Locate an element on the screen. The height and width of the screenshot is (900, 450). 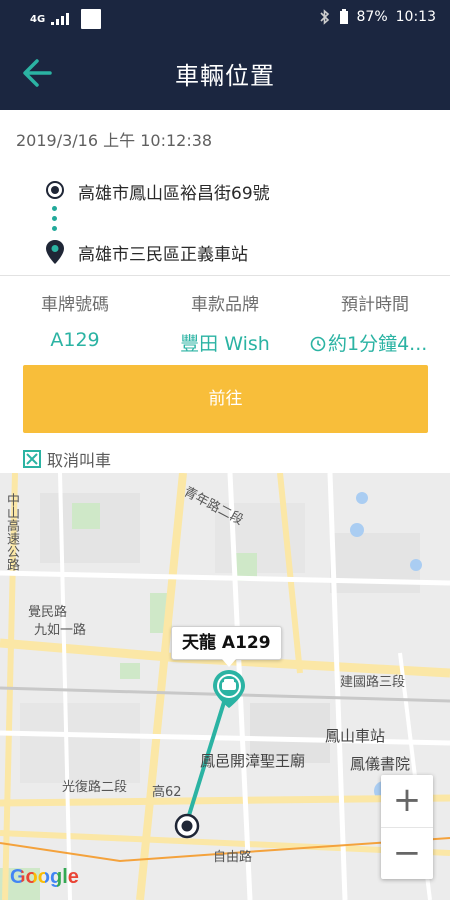
status-bar: 4G 87% 10:13 is located at coordinates (225, 18).